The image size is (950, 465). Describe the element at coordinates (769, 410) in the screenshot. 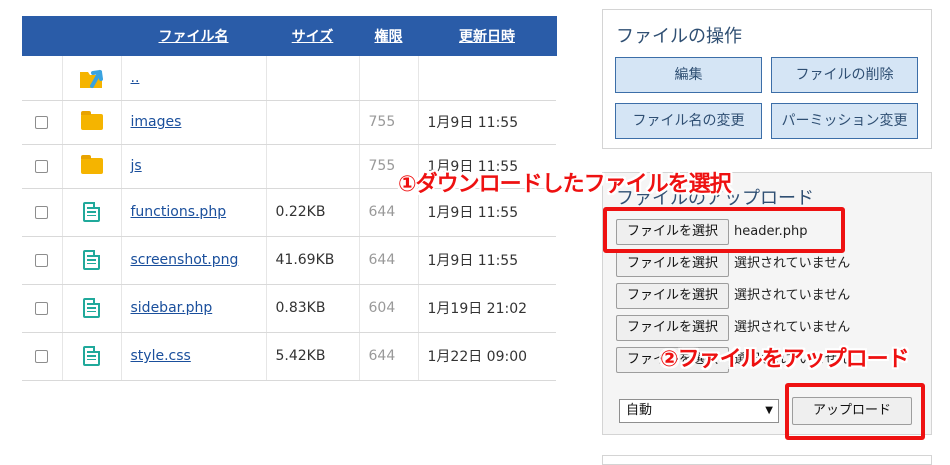

I see `dropdown-arrow-icon: ▼` at that location.